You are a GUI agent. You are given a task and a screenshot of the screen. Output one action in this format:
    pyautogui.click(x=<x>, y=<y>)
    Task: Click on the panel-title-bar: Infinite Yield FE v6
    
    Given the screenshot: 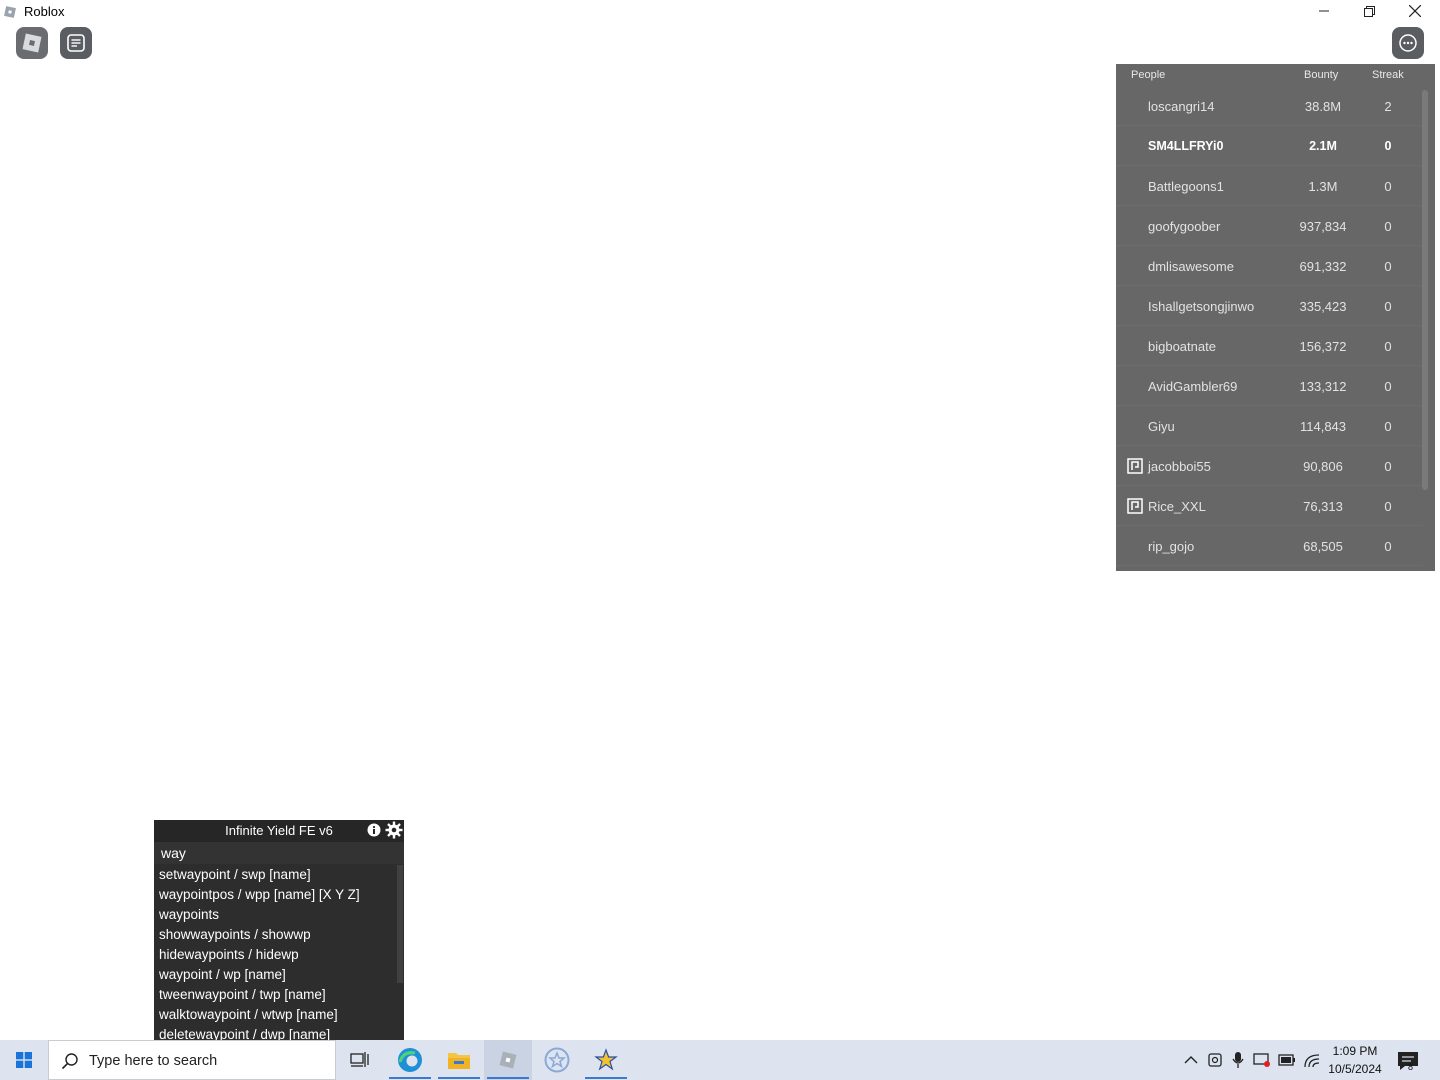 What is the action you would take?
    pyautogui.click(x=279, y=831)
    